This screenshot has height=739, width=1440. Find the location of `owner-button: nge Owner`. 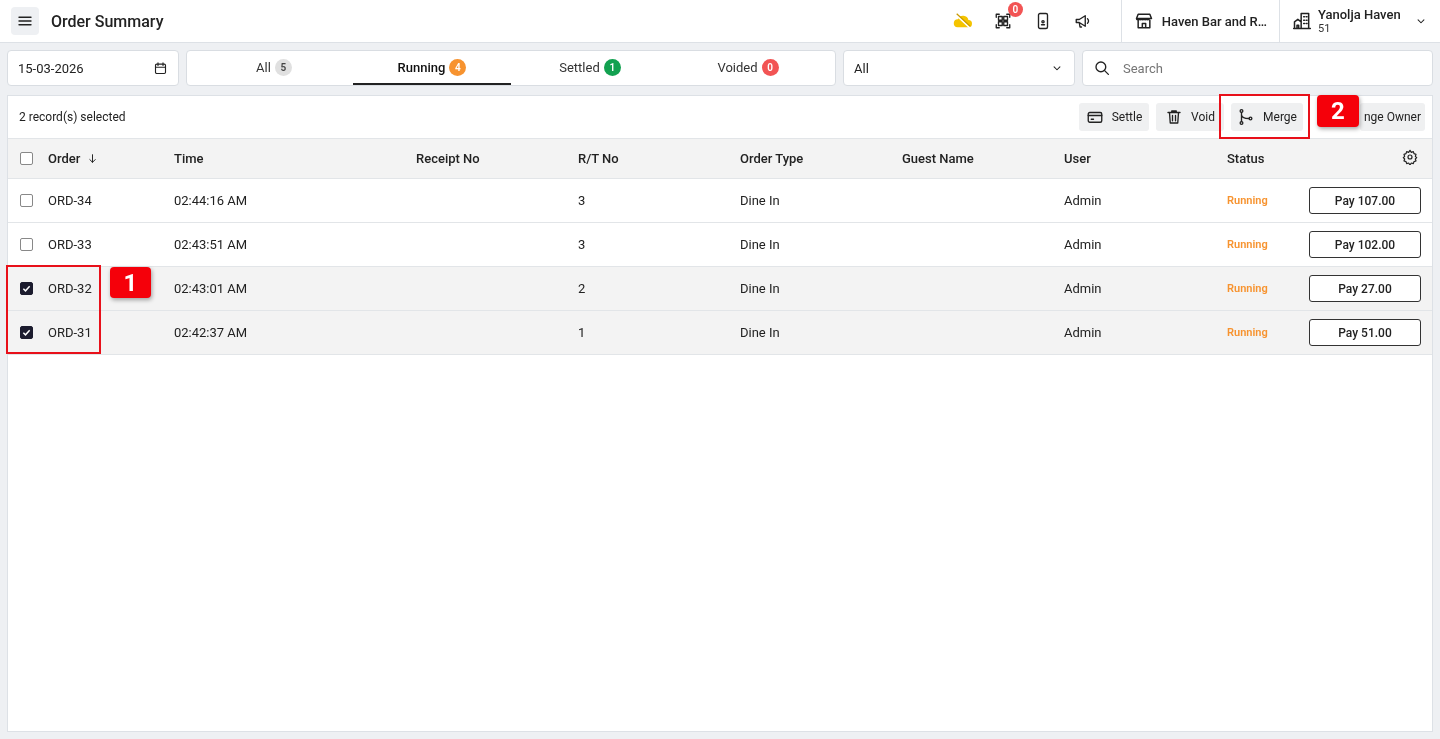

owner-button: nge Owner is located at coordinates (1392, 117).